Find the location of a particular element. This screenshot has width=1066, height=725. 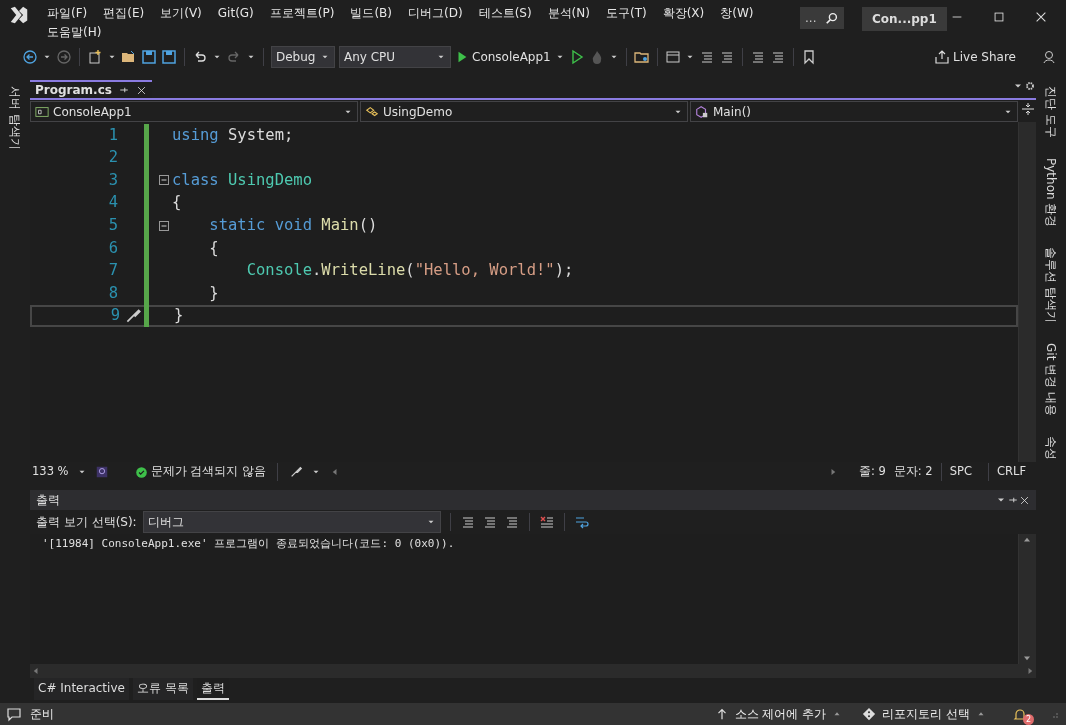

line-number: 9 is located at coordinates (115, 316).